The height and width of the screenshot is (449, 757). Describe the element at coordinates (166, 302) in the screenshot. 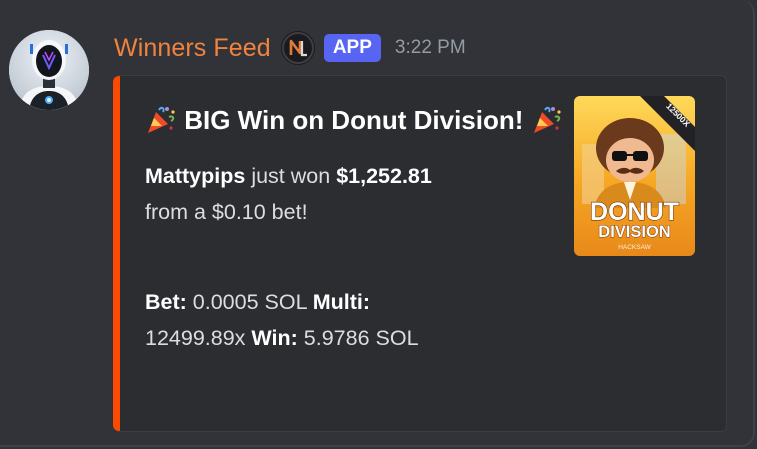

I see `bet-label: Bet:` at that location.